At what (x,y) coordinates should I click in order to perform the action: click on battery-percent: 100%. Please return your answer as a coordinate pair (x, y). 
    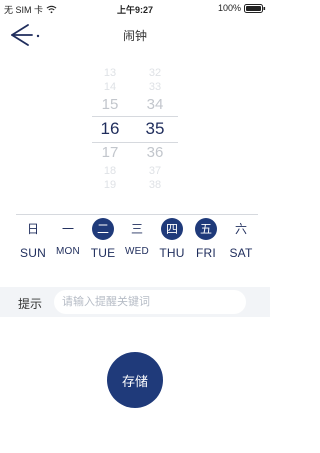
    Looking at the image, I should click on (229, 8).